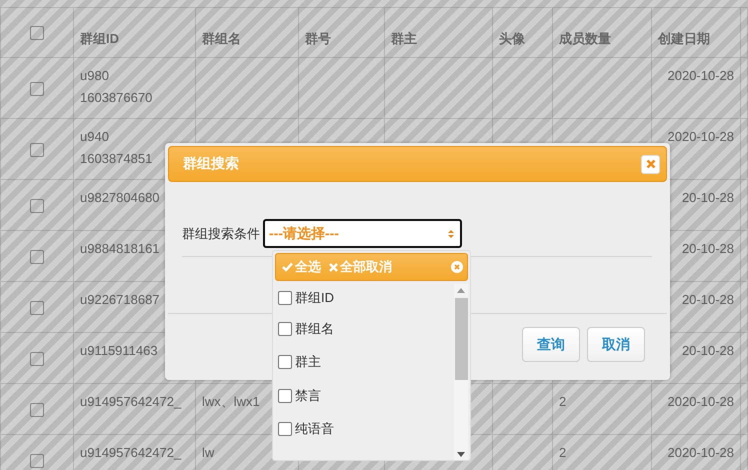  I want to click on table-cell-text: u9884818161, so click(120, 249).